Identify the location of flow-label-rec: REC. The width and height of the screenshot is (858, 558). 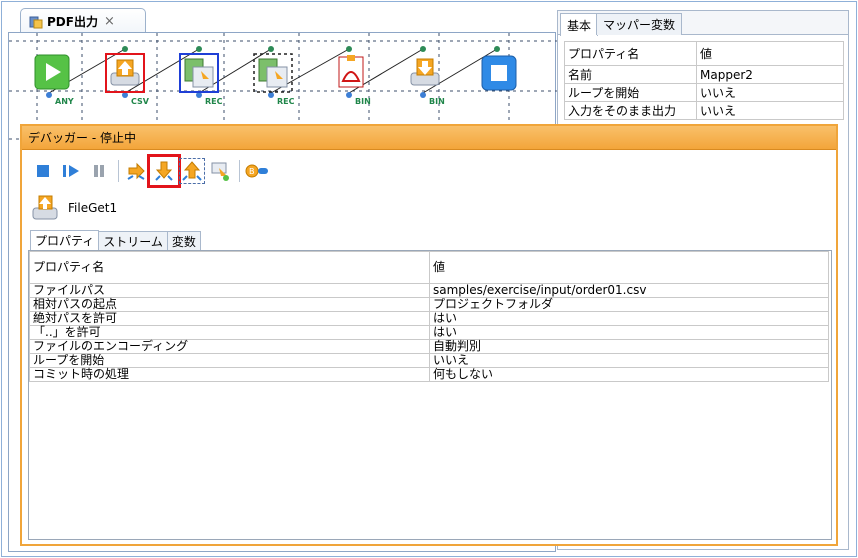
(214, 101).